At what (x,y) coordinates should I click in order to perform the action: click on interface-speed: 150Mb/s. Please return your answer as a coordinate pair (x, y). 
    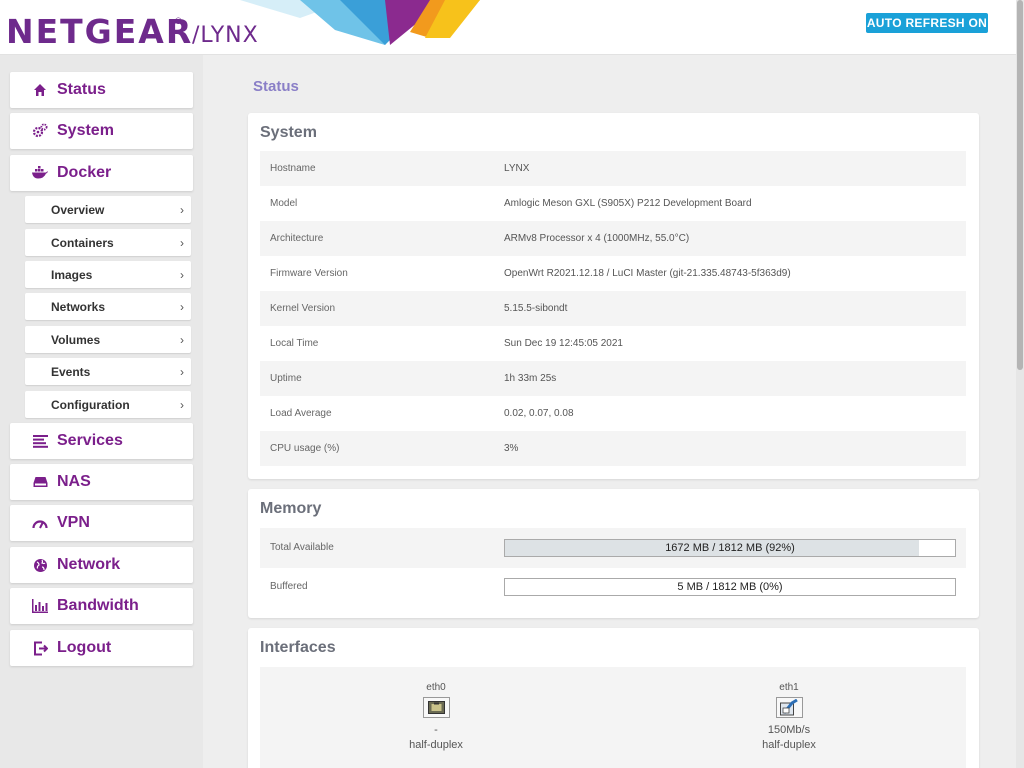
    Looking at the image, I should click on (789, 730).